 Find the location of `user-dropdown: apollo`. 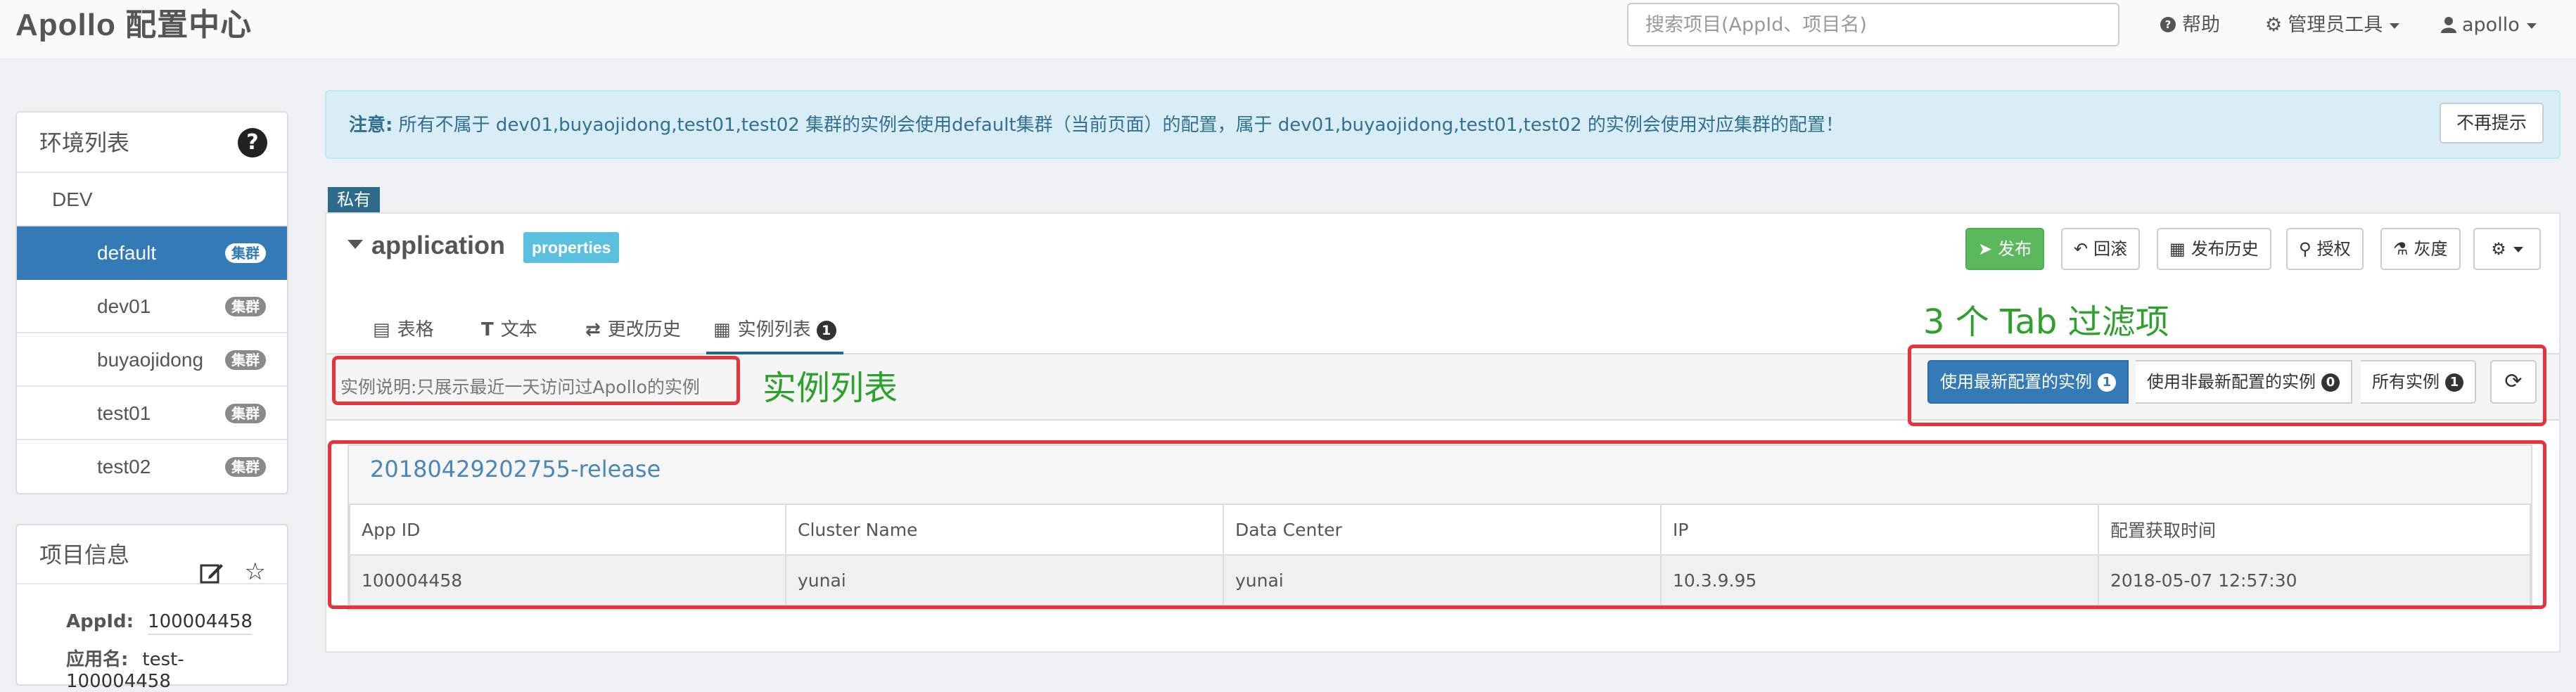

user-dropdown: apollo is located at coordinates (2489, 25).